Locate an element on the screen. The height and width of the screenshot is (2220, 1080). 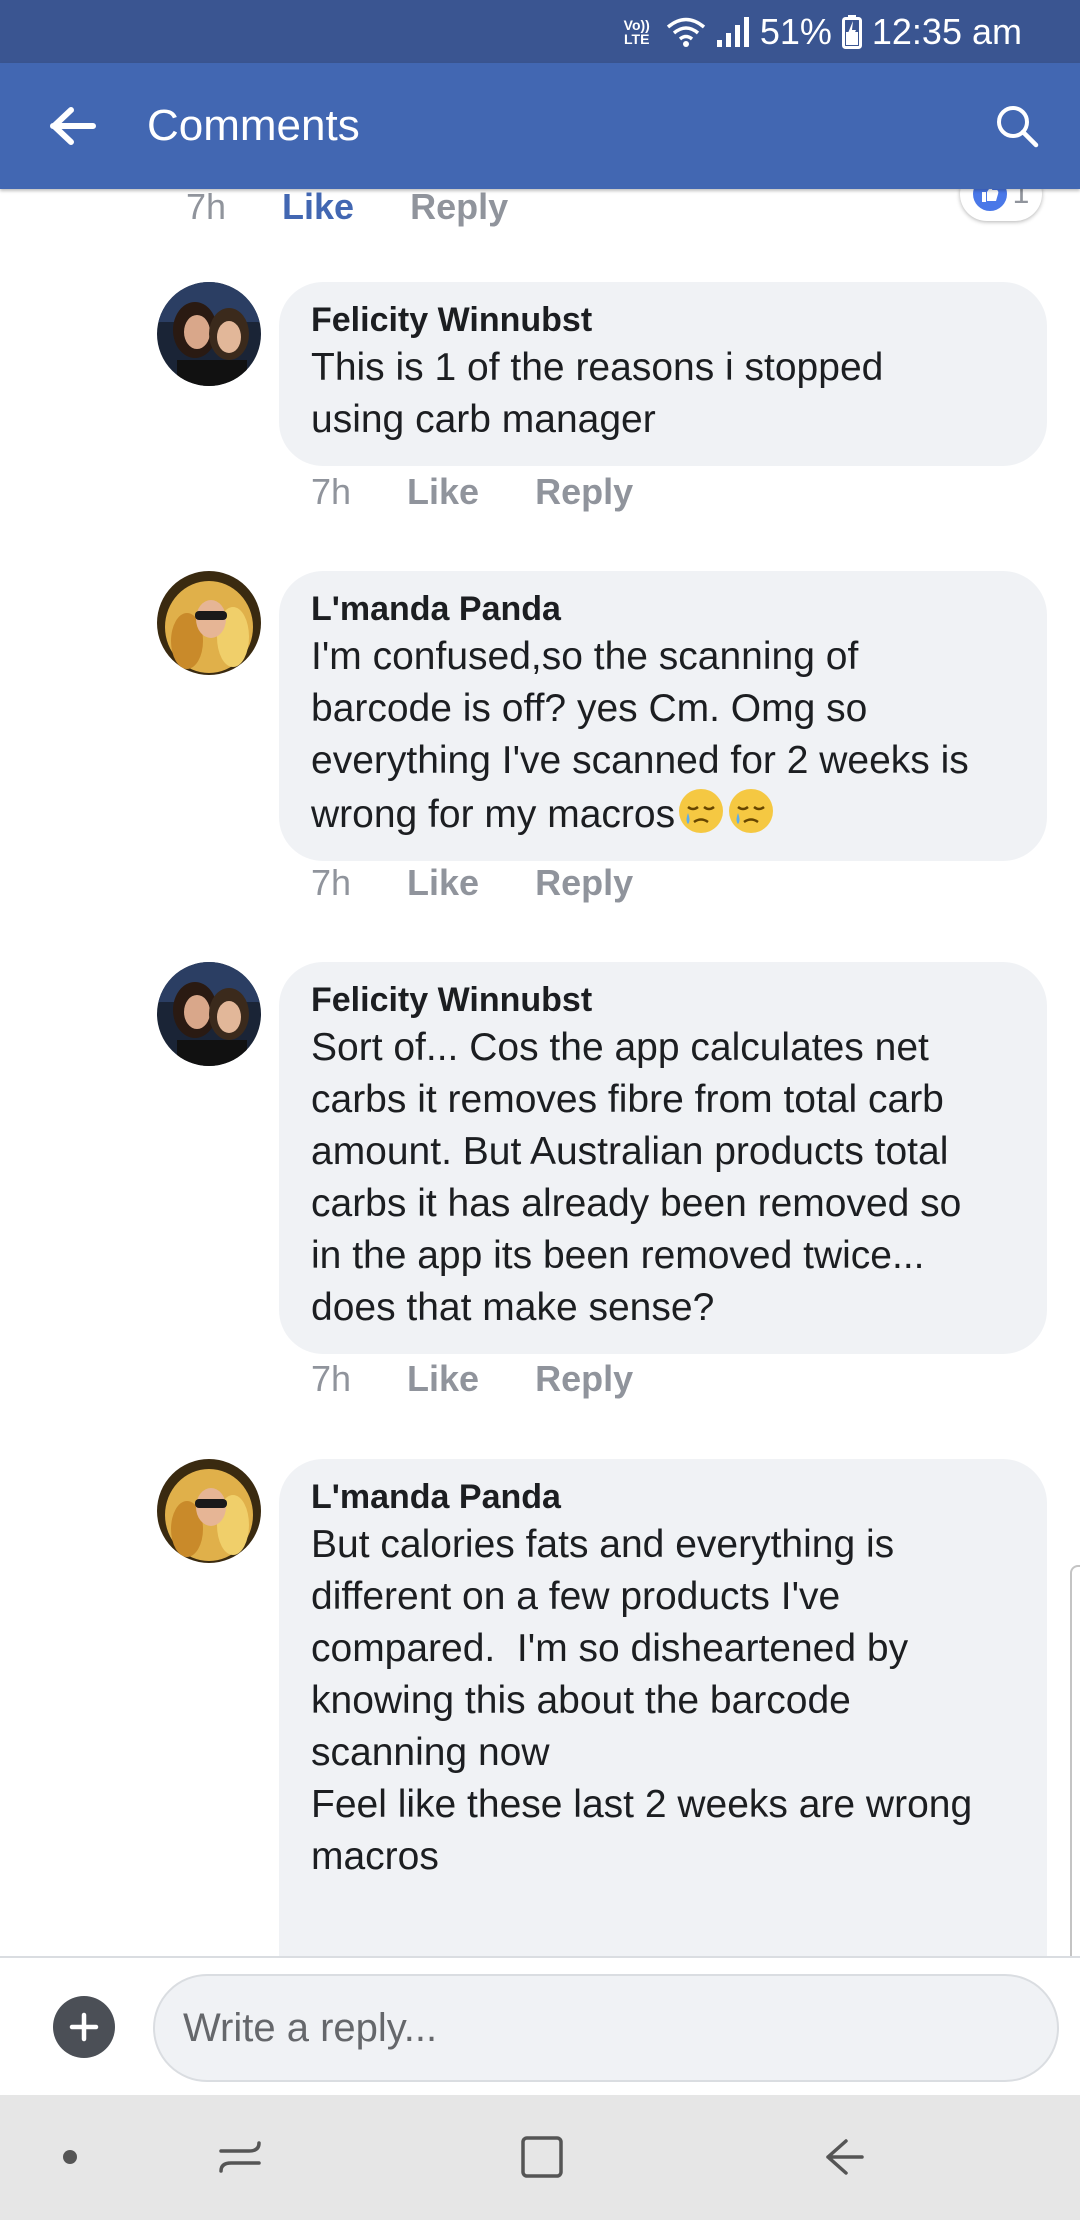
home-icon is located at coordinates (542, 2157).